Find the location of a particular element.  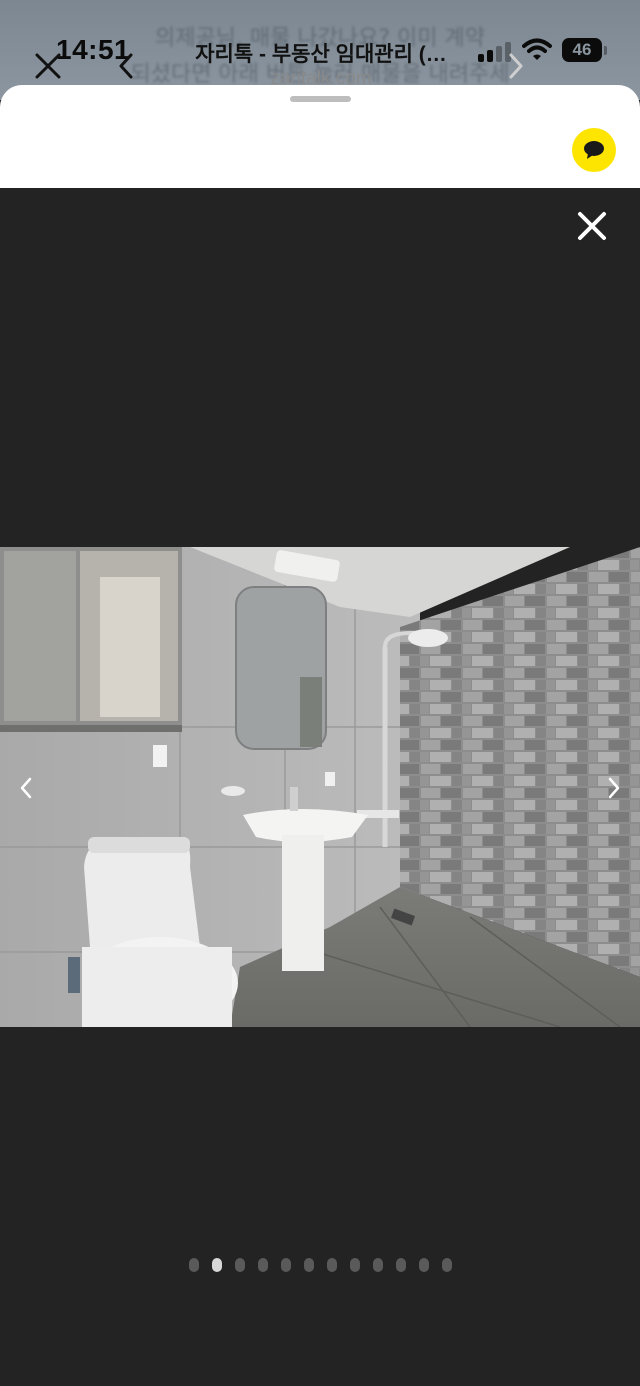

battery-cap is located at coordinates (605, 50).